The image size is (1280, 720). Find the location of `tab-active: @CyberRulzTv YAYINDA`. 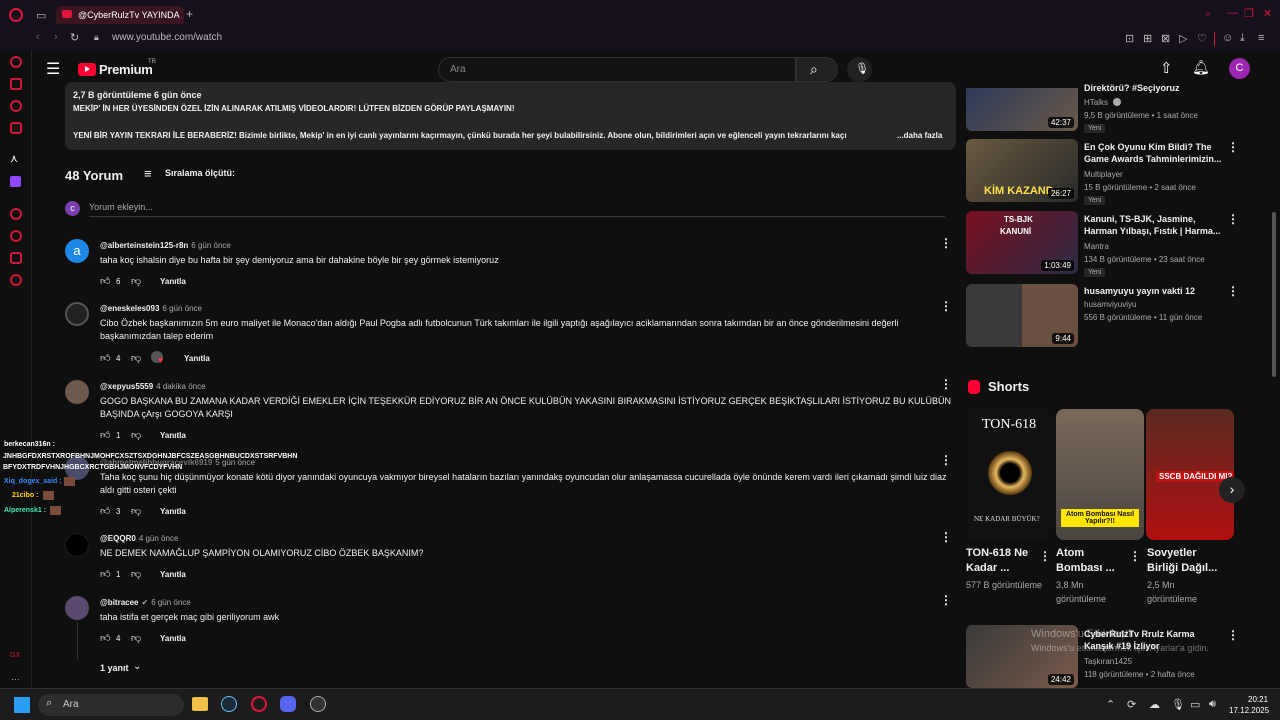

tab-active: @CyberRulzTv YAYINDA is located at coordinates (120, 15).